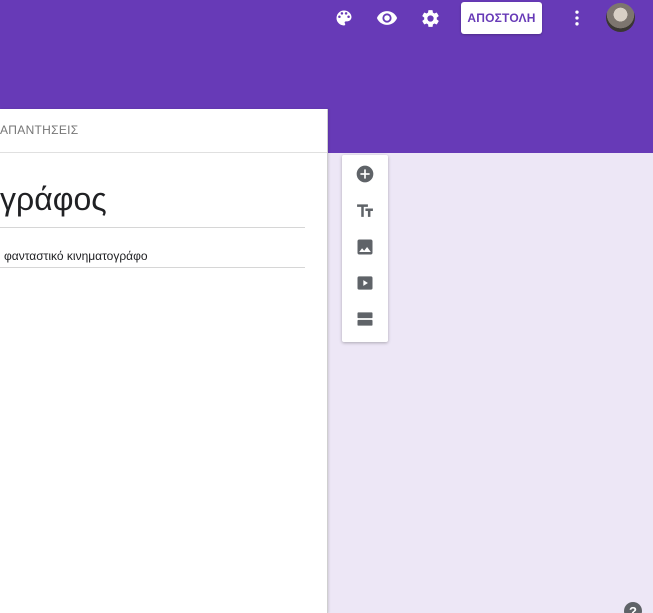 The image size is (653, 613). I want to click on avatar, so click(620, 17).